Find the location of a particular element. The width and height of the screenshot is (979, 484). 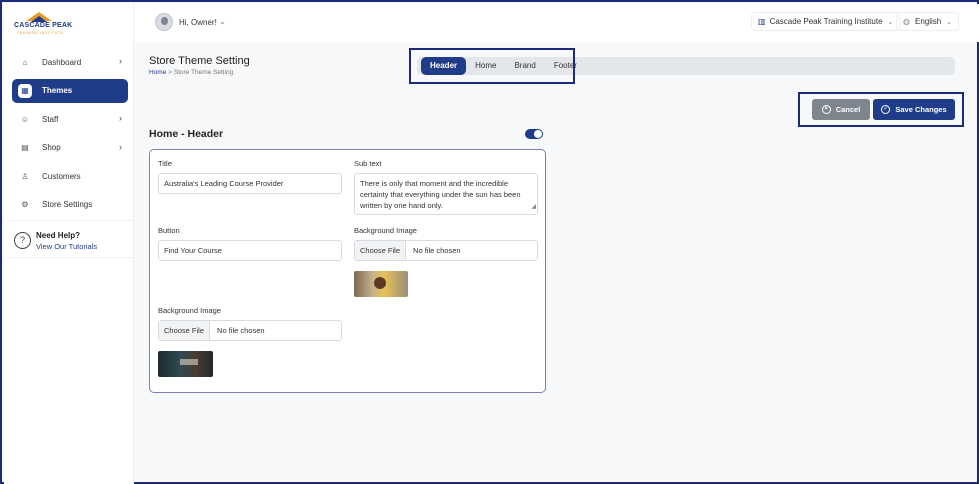

user-greeting: Hi, Owner! is located at coordinates (198, 22).